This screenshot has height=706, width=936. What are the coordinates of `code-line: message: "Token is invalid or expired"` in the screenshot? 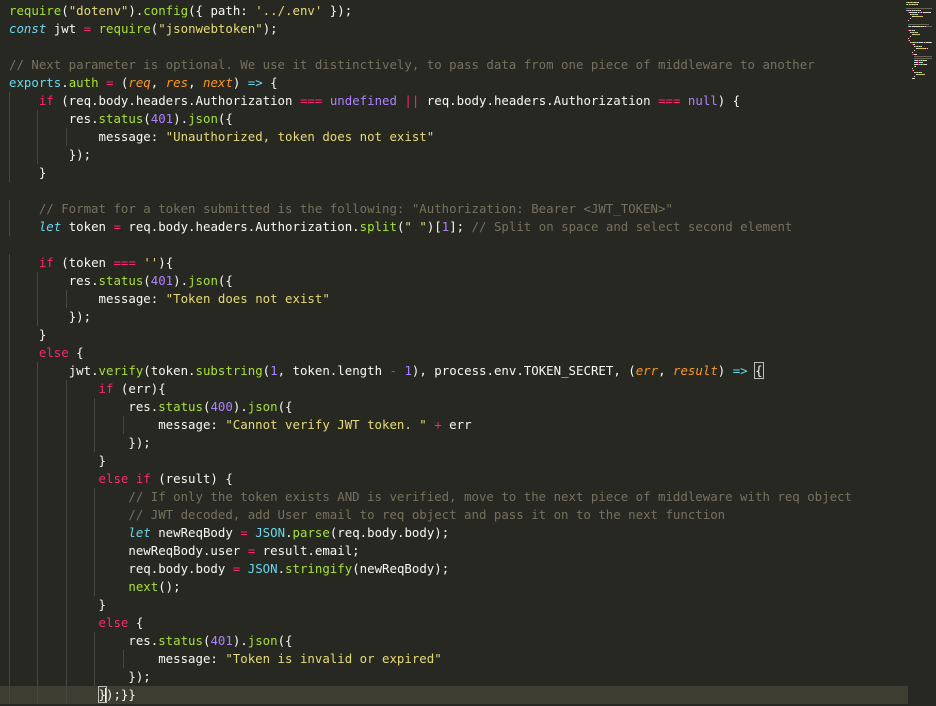 It's located at (454, 659).